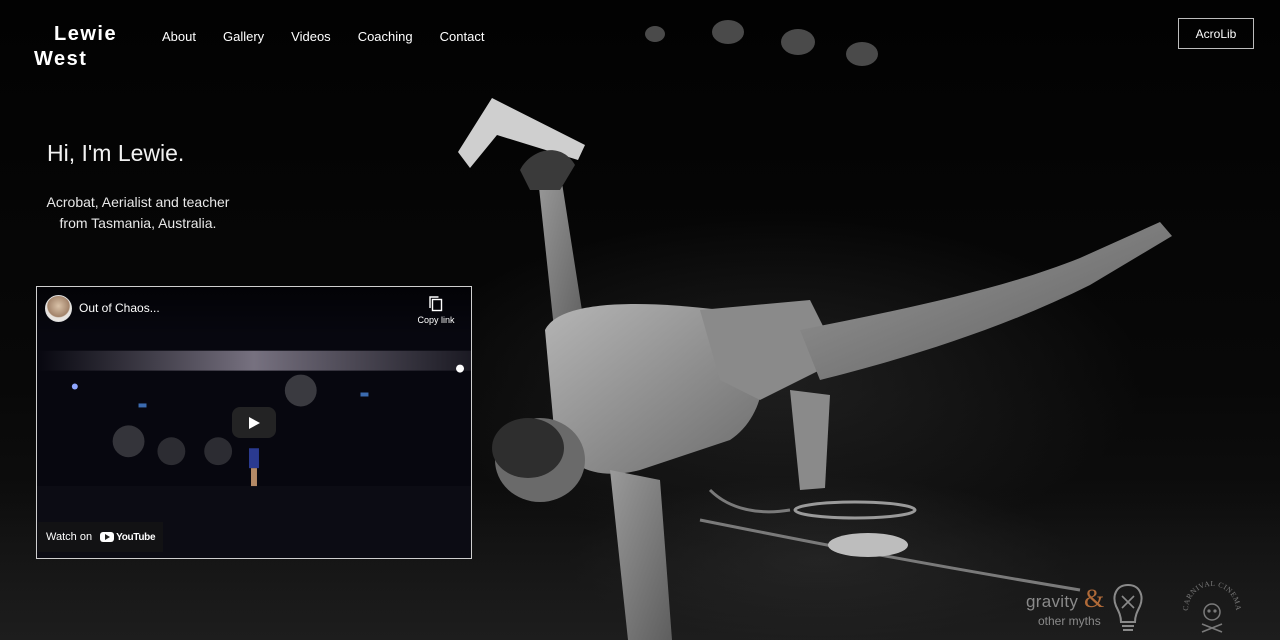 The width and height of the screenshot is (1280, 640). What do you see at coordinates (107, 537) in the screenshot?
I see `youtube-play-mark` at bounding box center [107, 537].